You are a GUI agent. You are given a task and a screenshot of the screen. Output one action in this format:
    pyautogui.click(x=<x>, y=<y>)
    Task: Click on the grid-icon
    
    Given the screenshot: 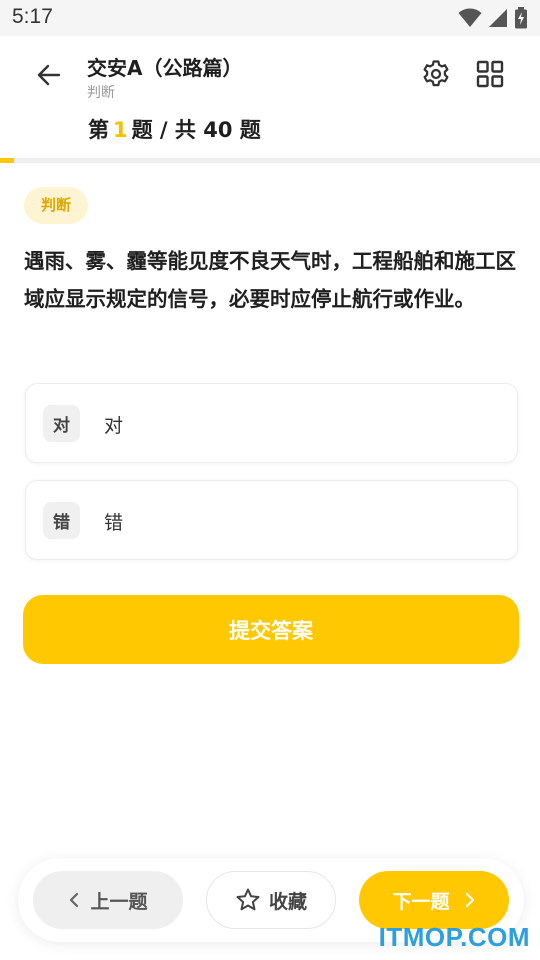 What is the action you would take?
    pyautogui.click(x=490, y=74)
    